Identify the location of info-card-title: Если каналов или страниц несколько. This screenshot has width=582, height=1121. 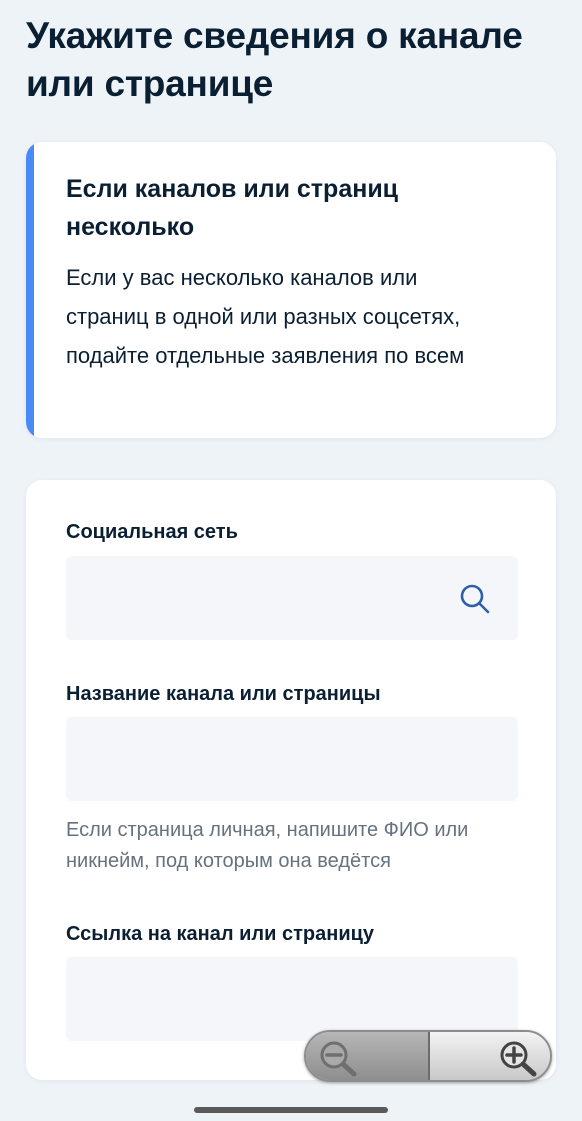
(232, 208).